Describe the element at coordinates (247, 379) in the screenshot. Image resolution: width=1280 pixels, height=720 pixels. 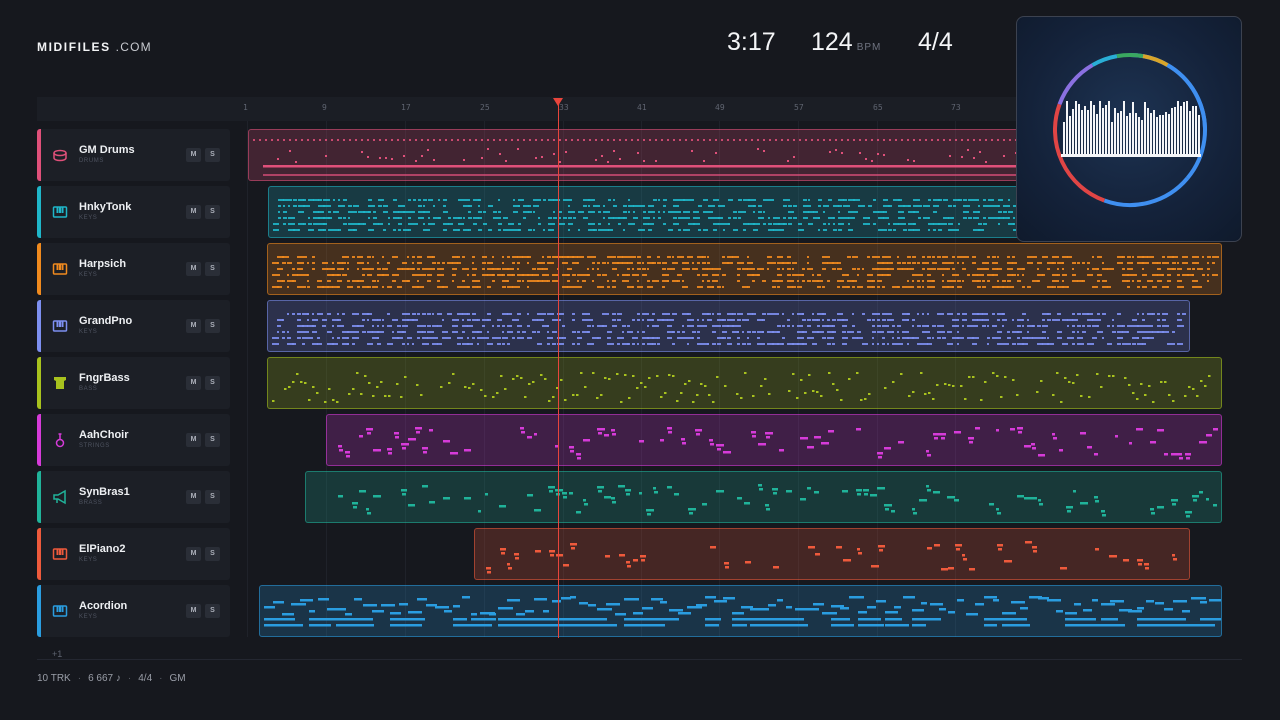
I see `grid-line` at that location.